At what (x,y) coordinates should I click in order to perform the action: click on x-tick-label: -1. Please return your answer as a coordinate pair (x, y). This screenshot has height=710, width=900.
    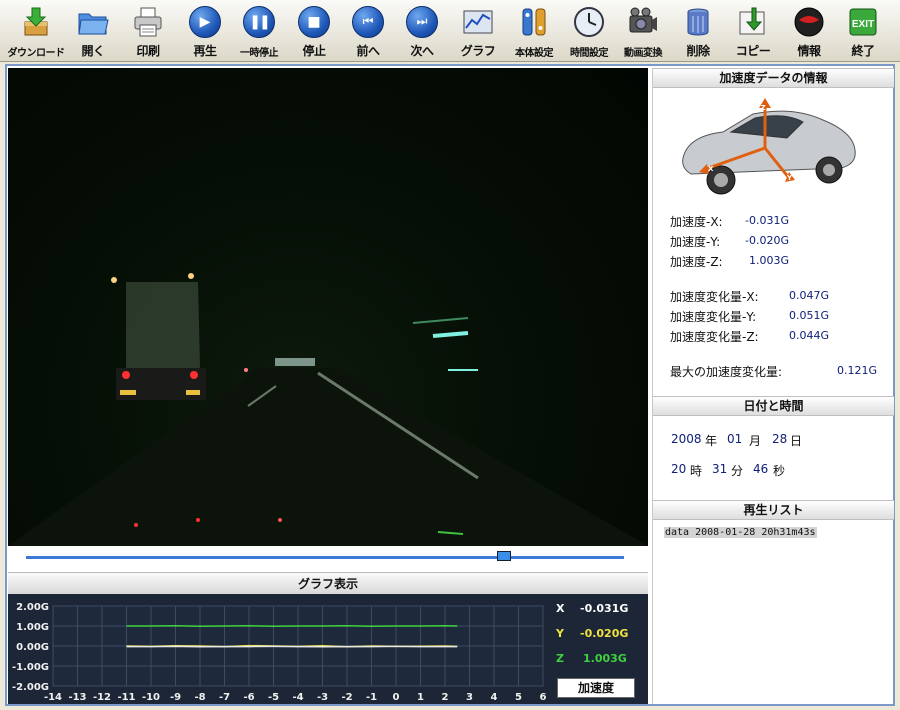
    Looking at the image, I should click on (371, 697).